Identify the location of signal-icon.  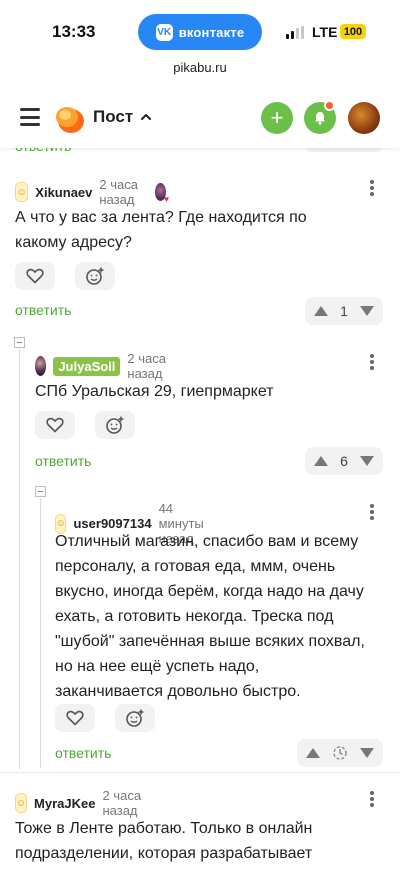
(295, 32).